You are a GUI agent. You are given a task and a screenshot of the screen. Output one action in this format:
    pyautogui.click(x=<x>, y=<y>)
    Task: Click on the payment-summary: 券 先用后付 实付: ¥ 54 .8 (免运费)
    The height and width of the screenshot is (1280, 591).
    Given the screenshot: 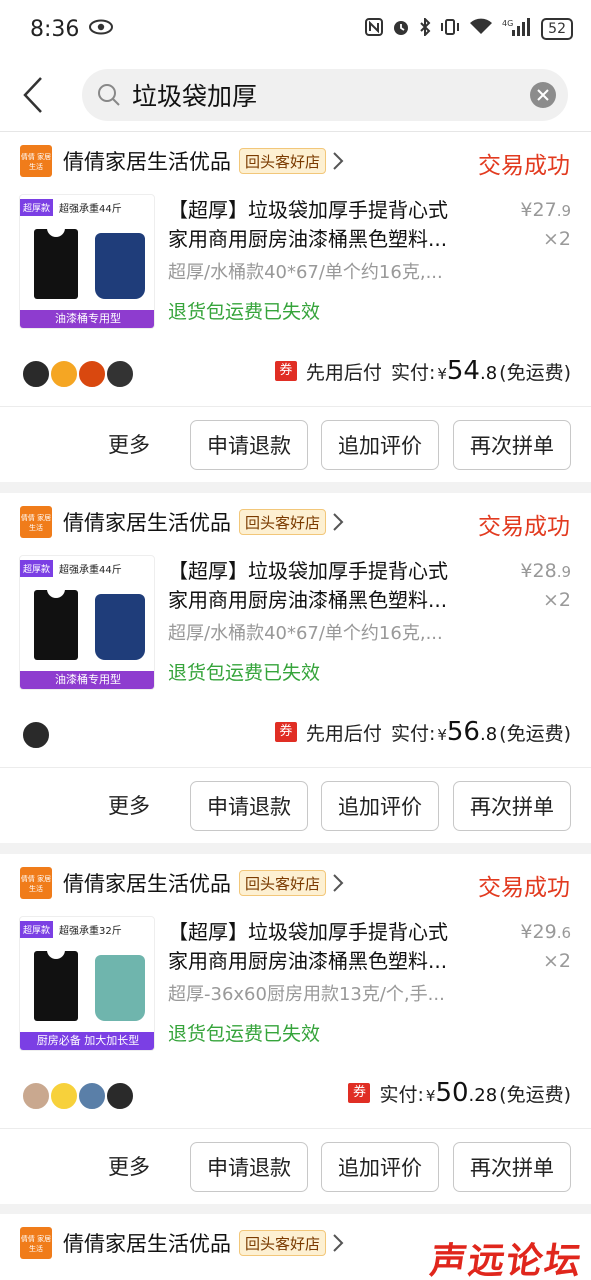 What is the action you would take?
    pyautogui.click(x=422, y=371)
    